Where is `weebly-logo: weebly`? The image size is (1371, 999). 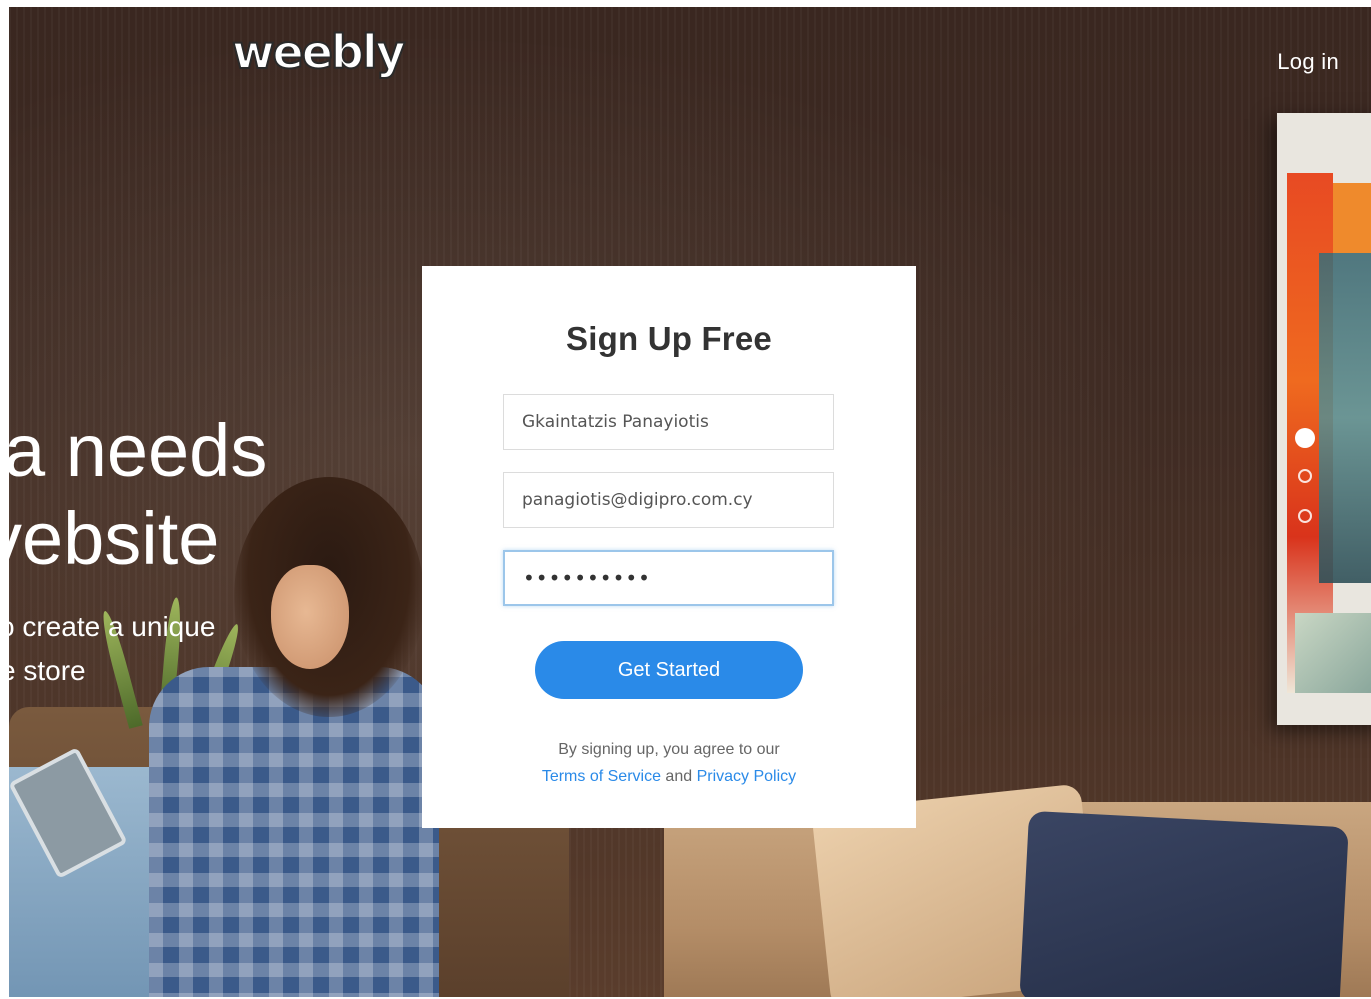 weebly-logo: weebly is located at coordinates (319, 52).